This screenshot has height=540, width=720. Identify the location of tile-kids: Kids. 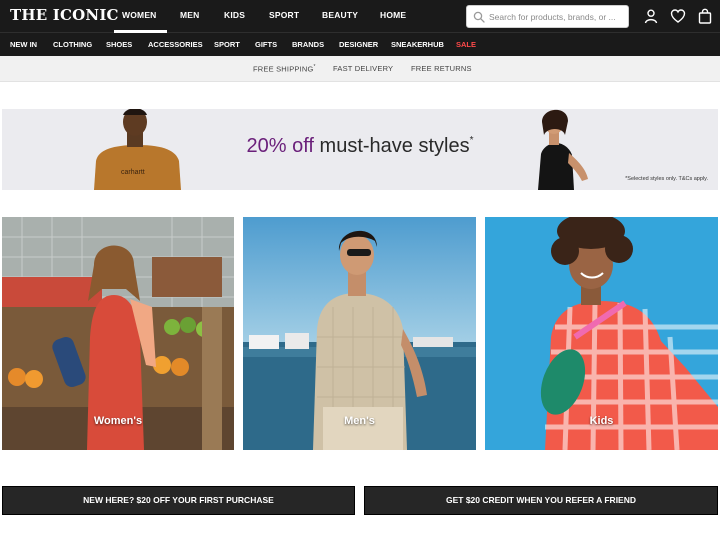
(601, 333).